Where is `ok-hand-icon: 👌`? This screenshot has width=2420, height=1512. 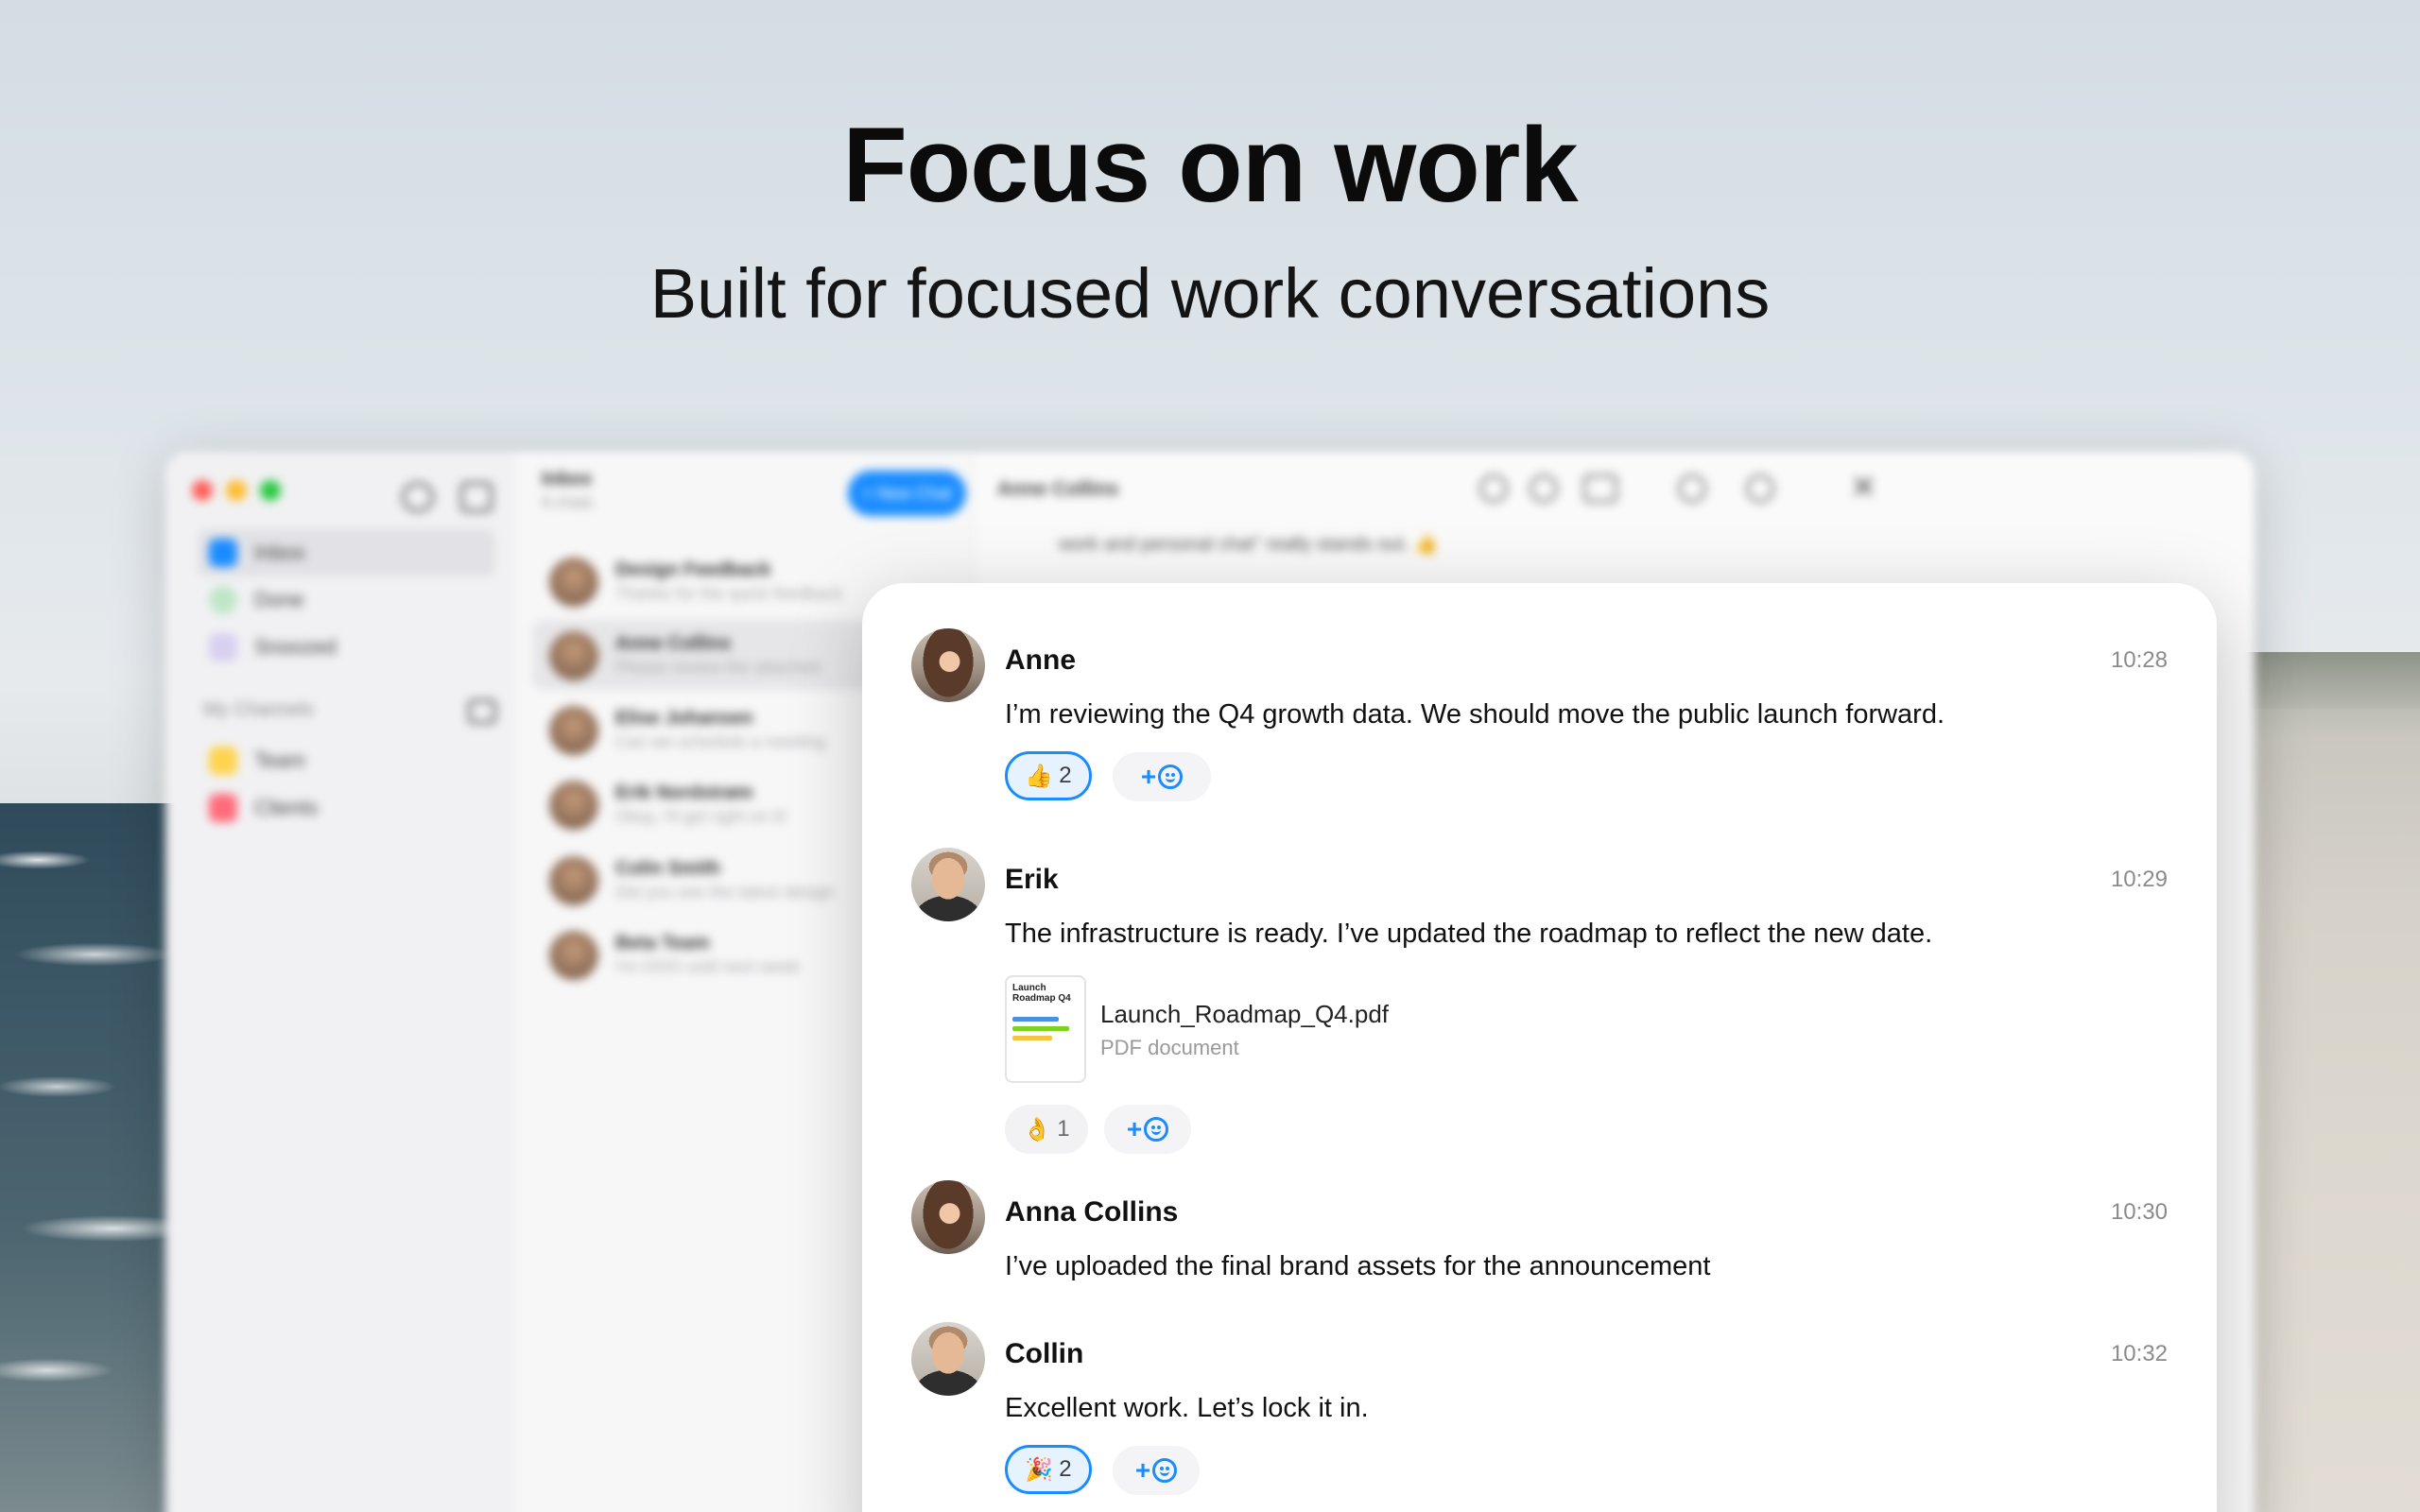 ok-hand-icon: 👌 is located at coordinates (1037, 1129).